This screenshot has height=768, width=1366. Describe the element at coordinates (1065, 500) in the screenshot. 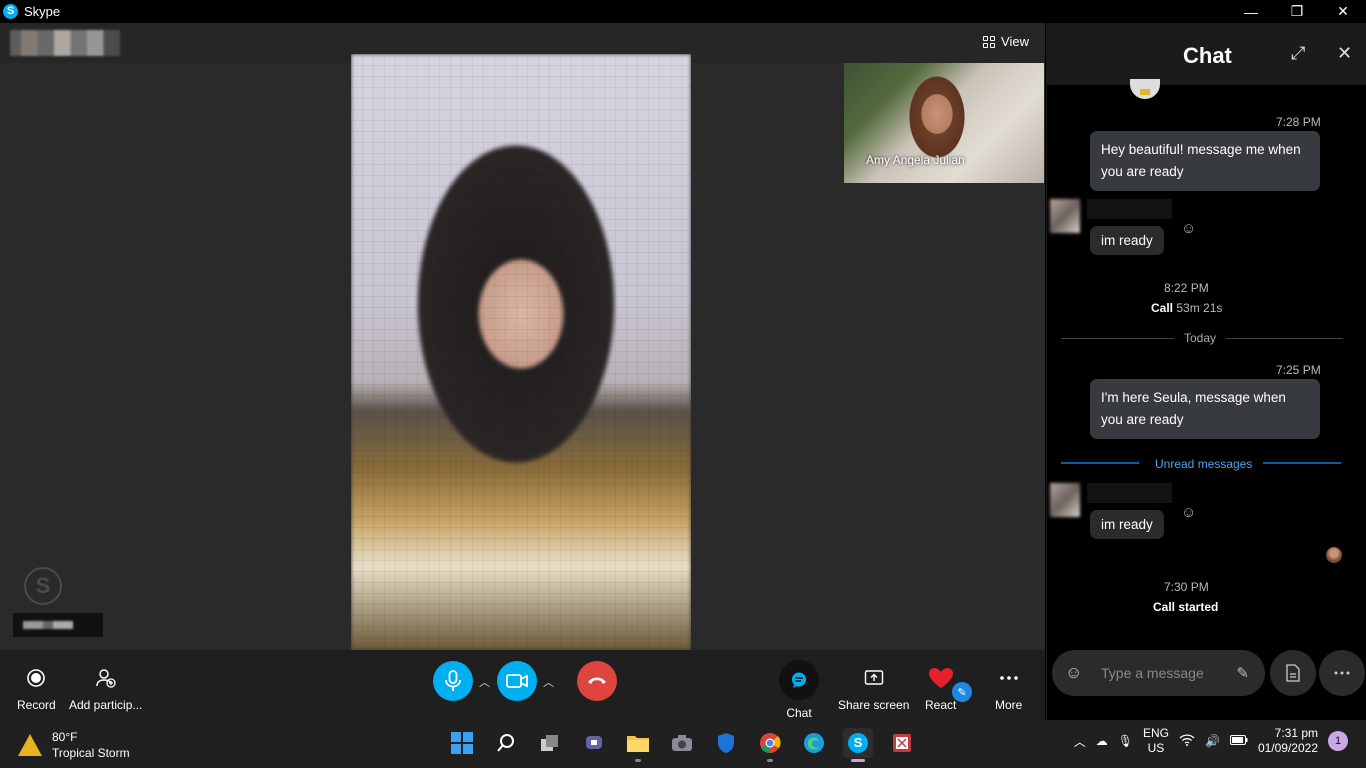

I see `sender-avatar-blurred` at that location.